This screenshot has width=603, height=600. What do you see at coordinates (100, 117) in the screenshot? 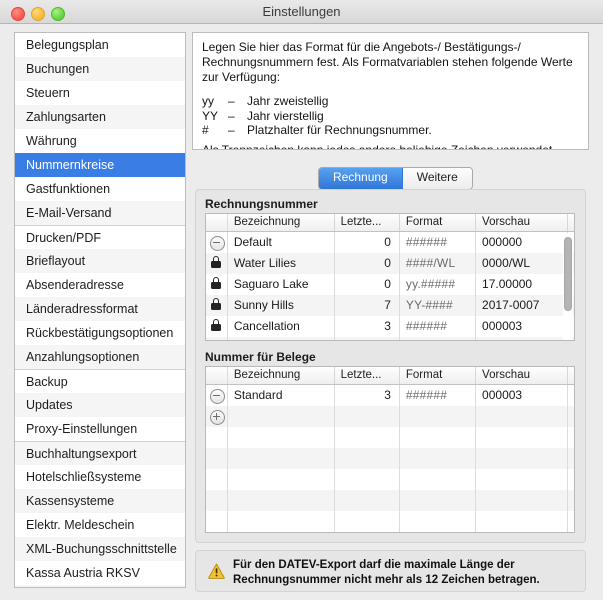
I see `sidebar-item-zahlungsarten: Zahlungsarten` at bounding box center [100, 117].